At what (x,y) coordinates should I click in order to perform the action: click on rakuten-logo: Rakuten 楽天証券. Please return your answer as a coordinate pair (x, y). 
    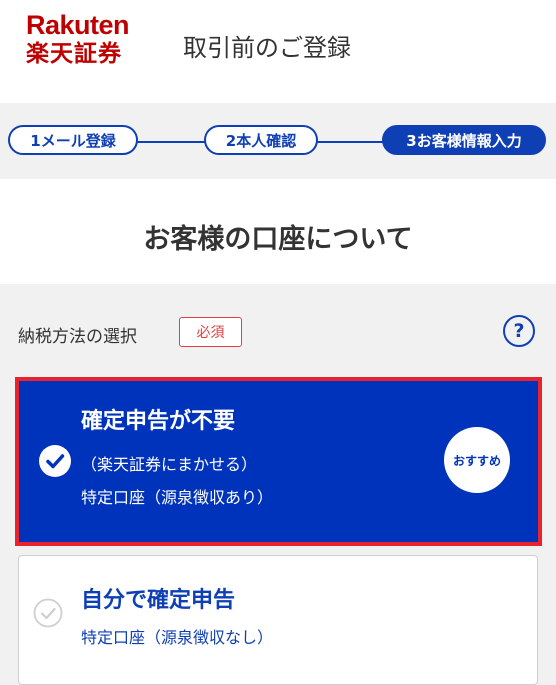
    Looking at the image, I should click on (78, 38).